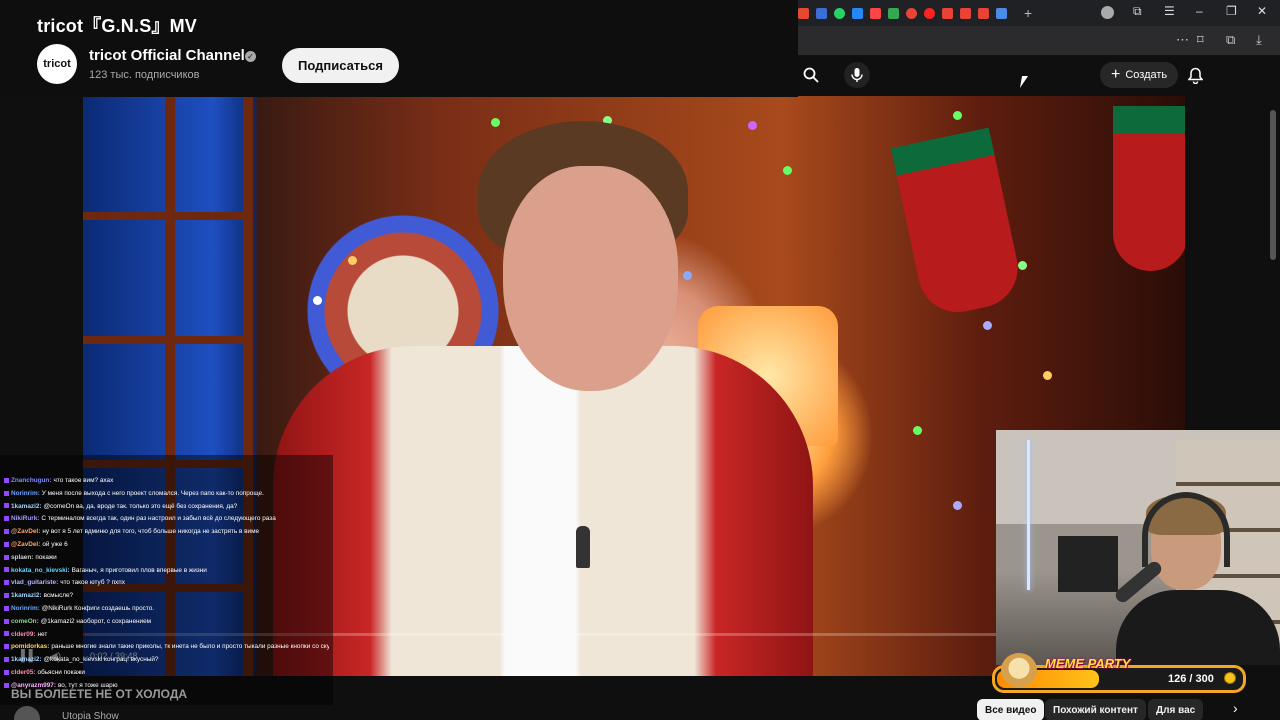 The width and height of the screenshot is (1280, 720). I want to click on subscriber-count: 123 тыс. подписчиков, so click(144, 75).